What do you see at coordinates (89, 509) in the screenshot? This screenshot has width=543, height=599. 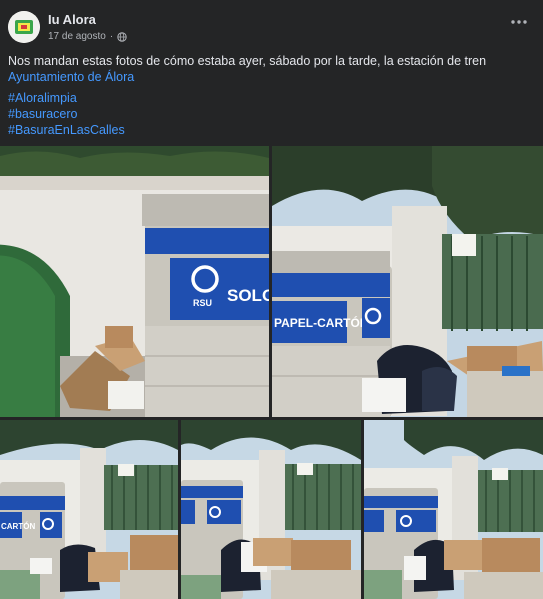 I see `post-photo: CARTÓN` at bounding box center [89, 509].